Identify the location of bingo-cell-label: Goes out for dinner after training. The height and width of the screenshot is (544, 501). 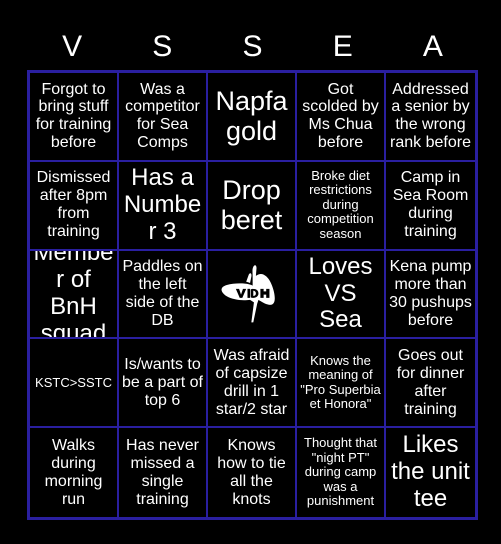
(430, 382).